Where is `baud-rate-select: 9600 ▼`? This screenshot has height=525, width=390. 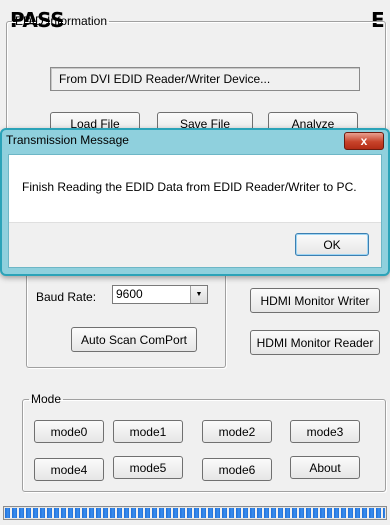
baud-rate-select: 9600 ▼ is located at coordinates (160, 294).